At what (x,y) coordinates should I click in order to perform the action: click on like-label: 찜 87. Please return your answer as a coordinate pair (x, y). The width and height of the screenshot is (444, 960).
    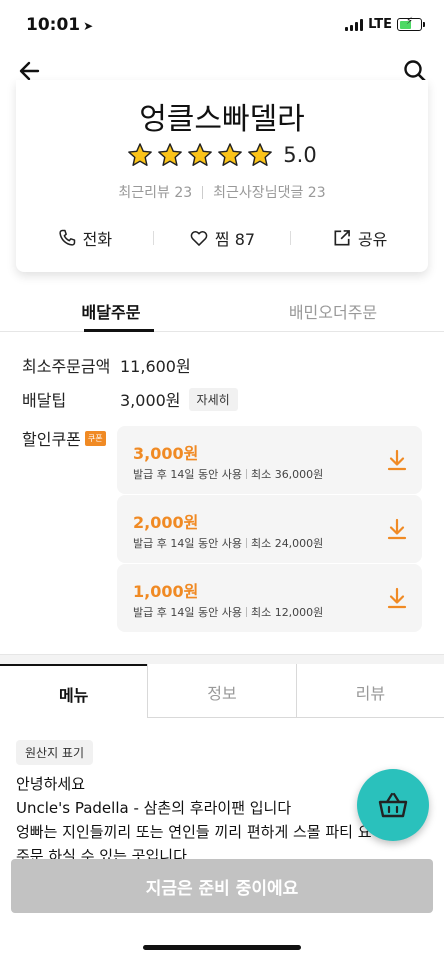
    Looking at the image, I should click on (235, 239).